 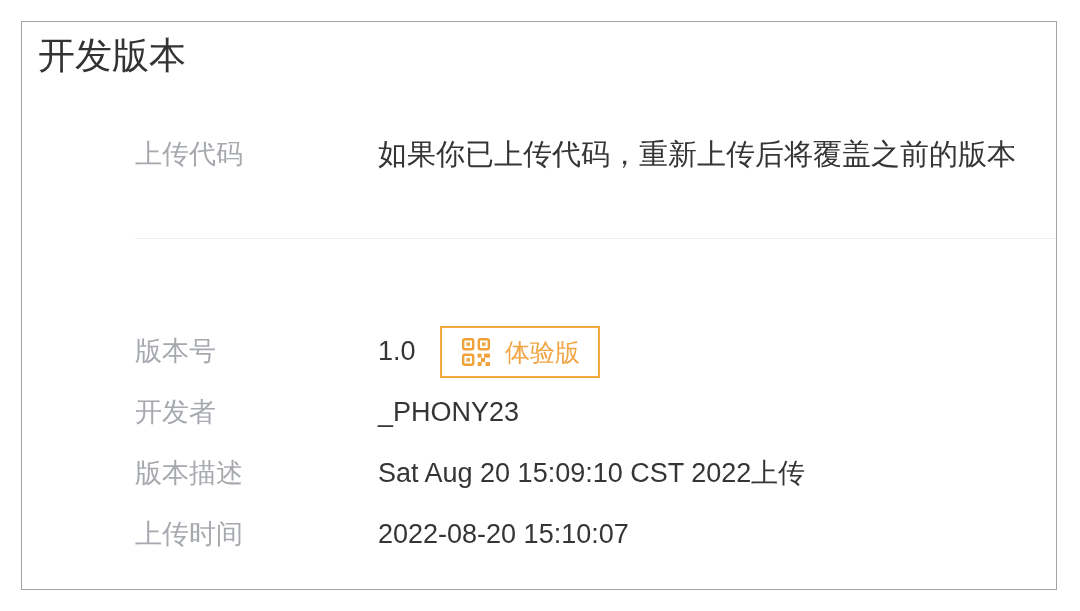 What do you see at coordinates (397, 351) in the screenshot?
I see `field-value: 1.0` at bounding box center [397, 351].